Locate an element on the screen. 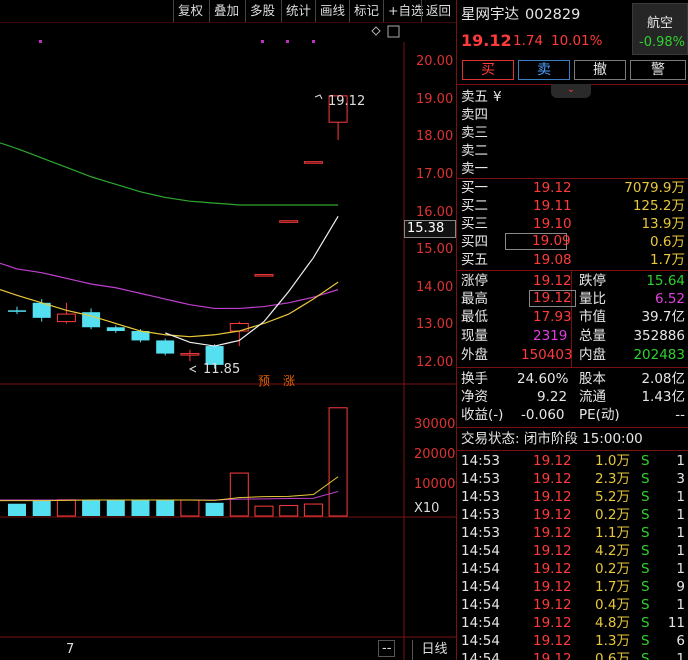 The image size is (688, 660). toolbar-back: 返回 is located at coordinates (438, 11).